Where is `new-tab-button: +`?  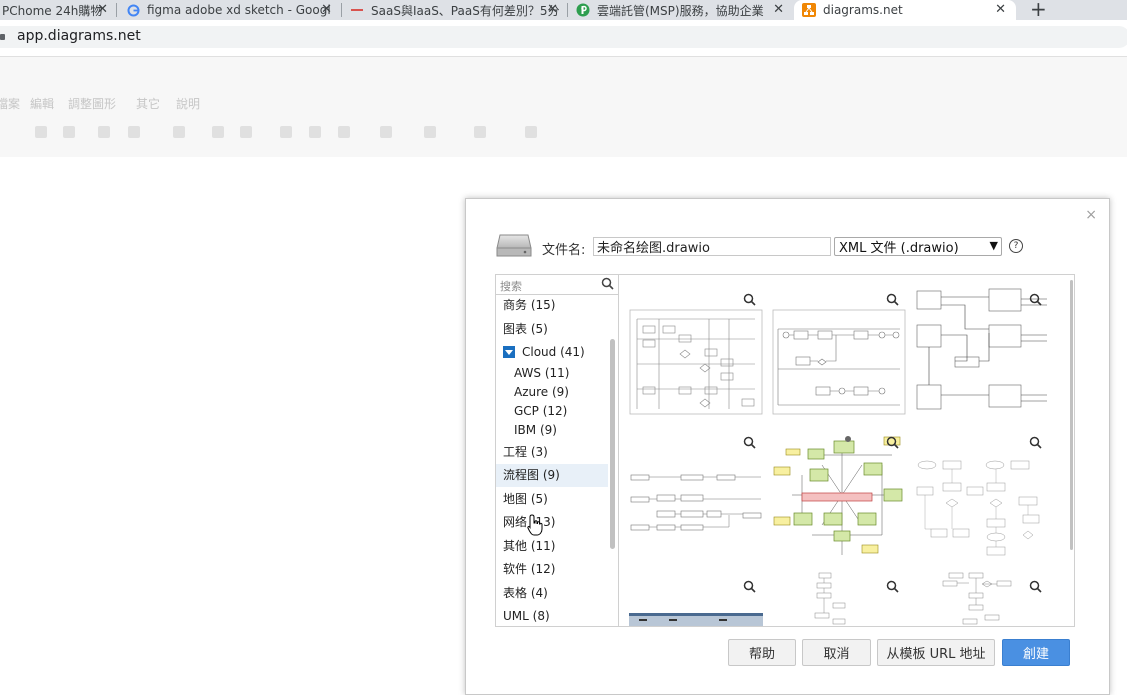 new-tab-button: + is located at coordinates (1038, 10).